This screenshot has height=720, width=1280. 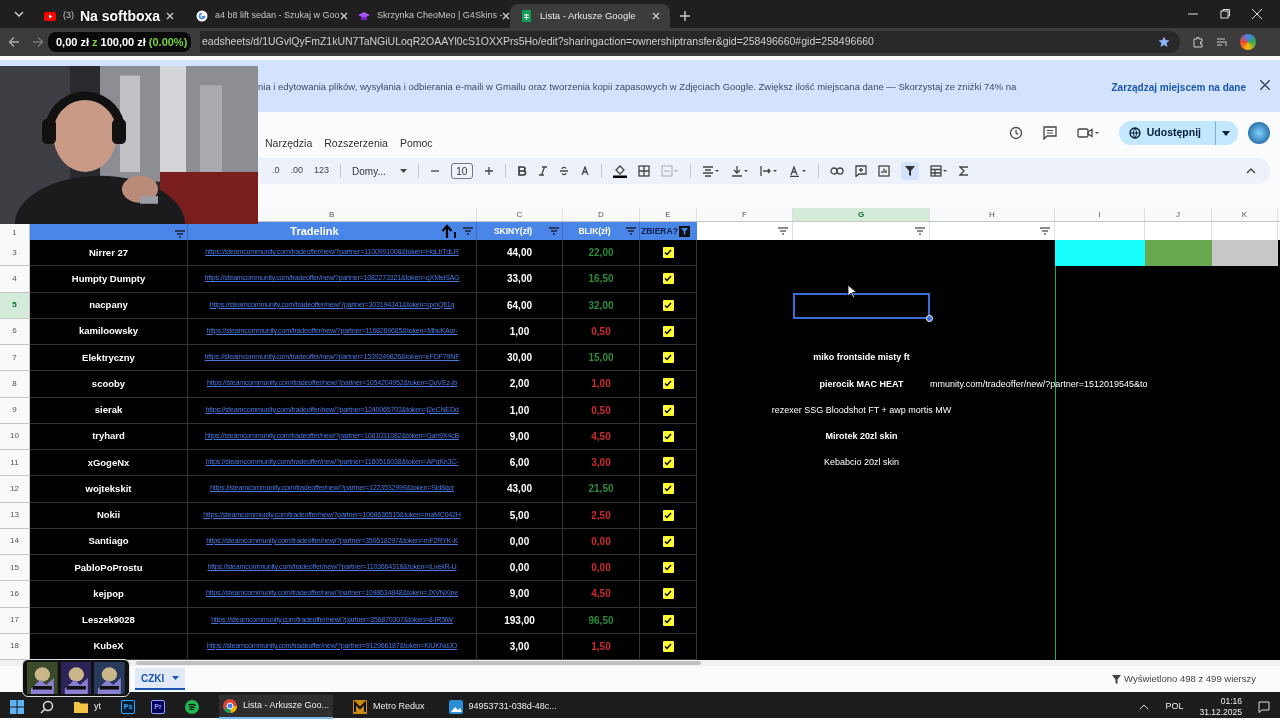 What do you see at coordinates (450, 231) in the screenshot?
I see `sort-arrows-icon` at bounding box center [450, 231].